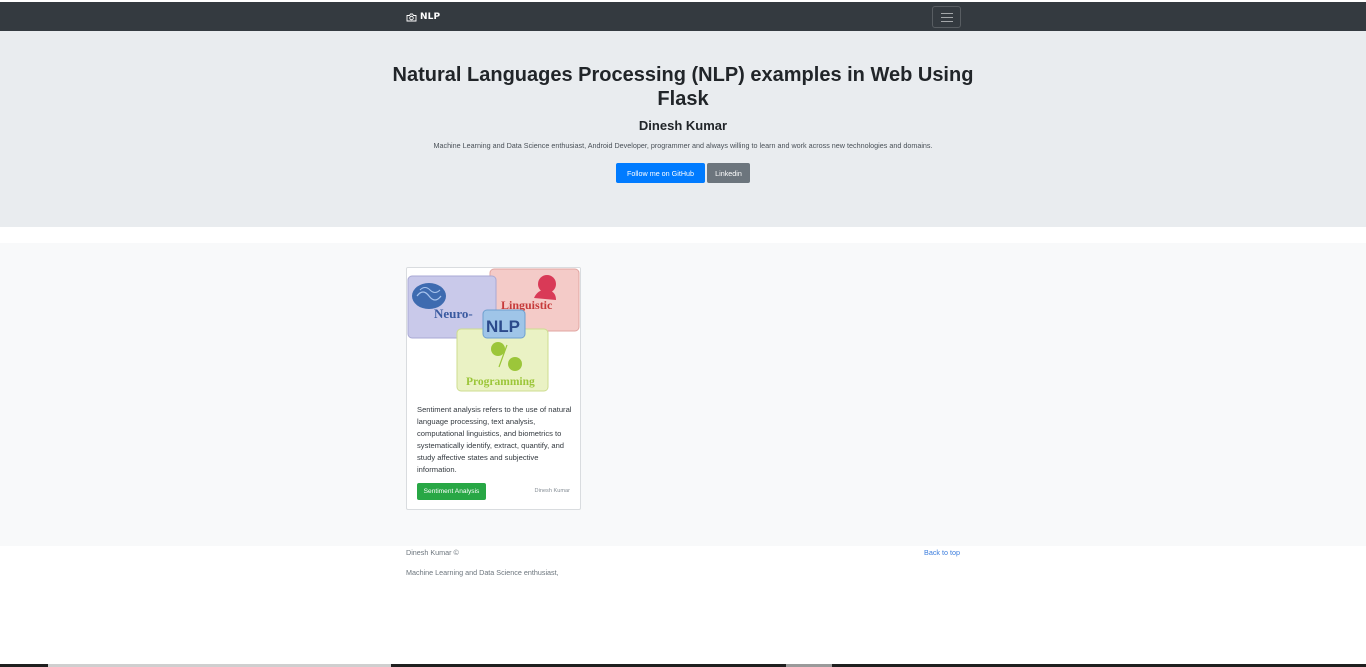 This screenshot has height=667, width=1366. What do you see at coordinates (432, 552) in the screenshot?
I see `footer-copyright: Dinesh Kumar ©` at bounding box center [432, 552].